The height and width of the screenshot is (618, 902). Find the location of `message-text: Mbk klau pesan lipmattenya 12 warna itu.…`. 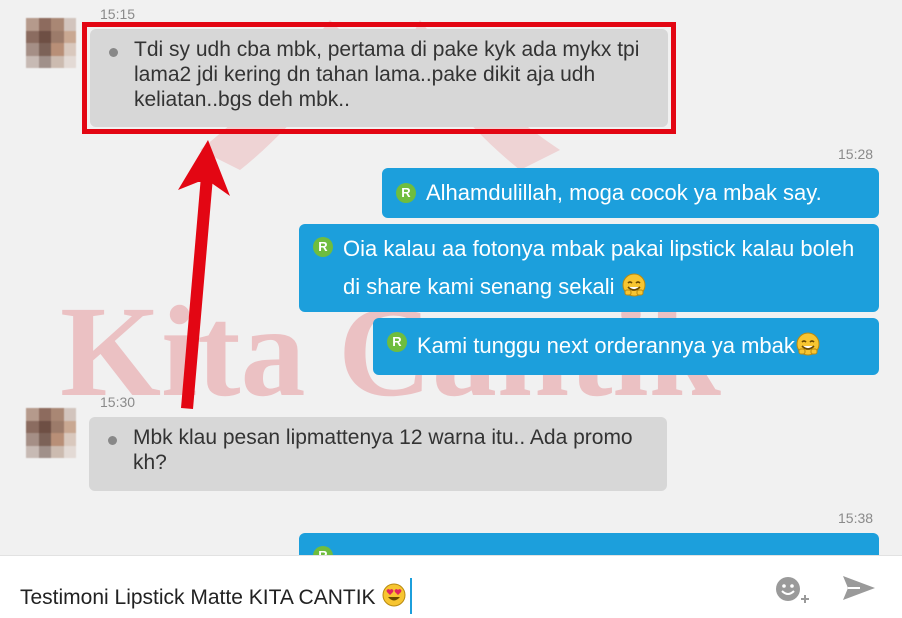

message-text: Mbk klau pesan lipmattenya 12 warna itu.… is located at coordinates (383, 450).